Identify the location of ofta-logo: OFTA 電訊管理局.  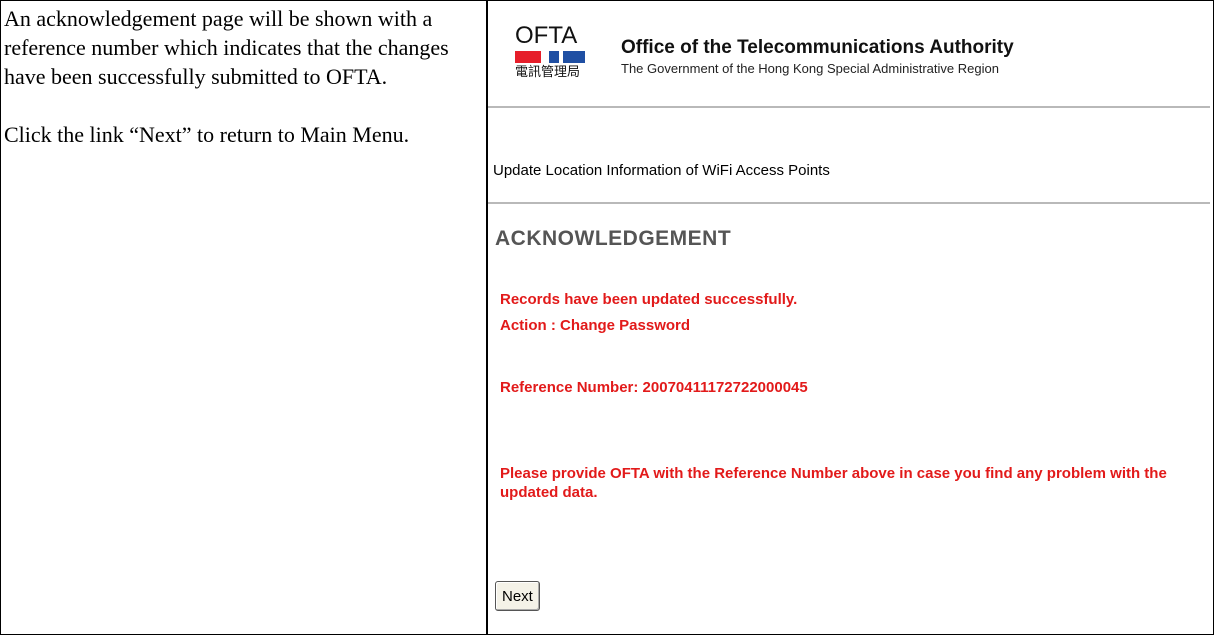
(555, 56).